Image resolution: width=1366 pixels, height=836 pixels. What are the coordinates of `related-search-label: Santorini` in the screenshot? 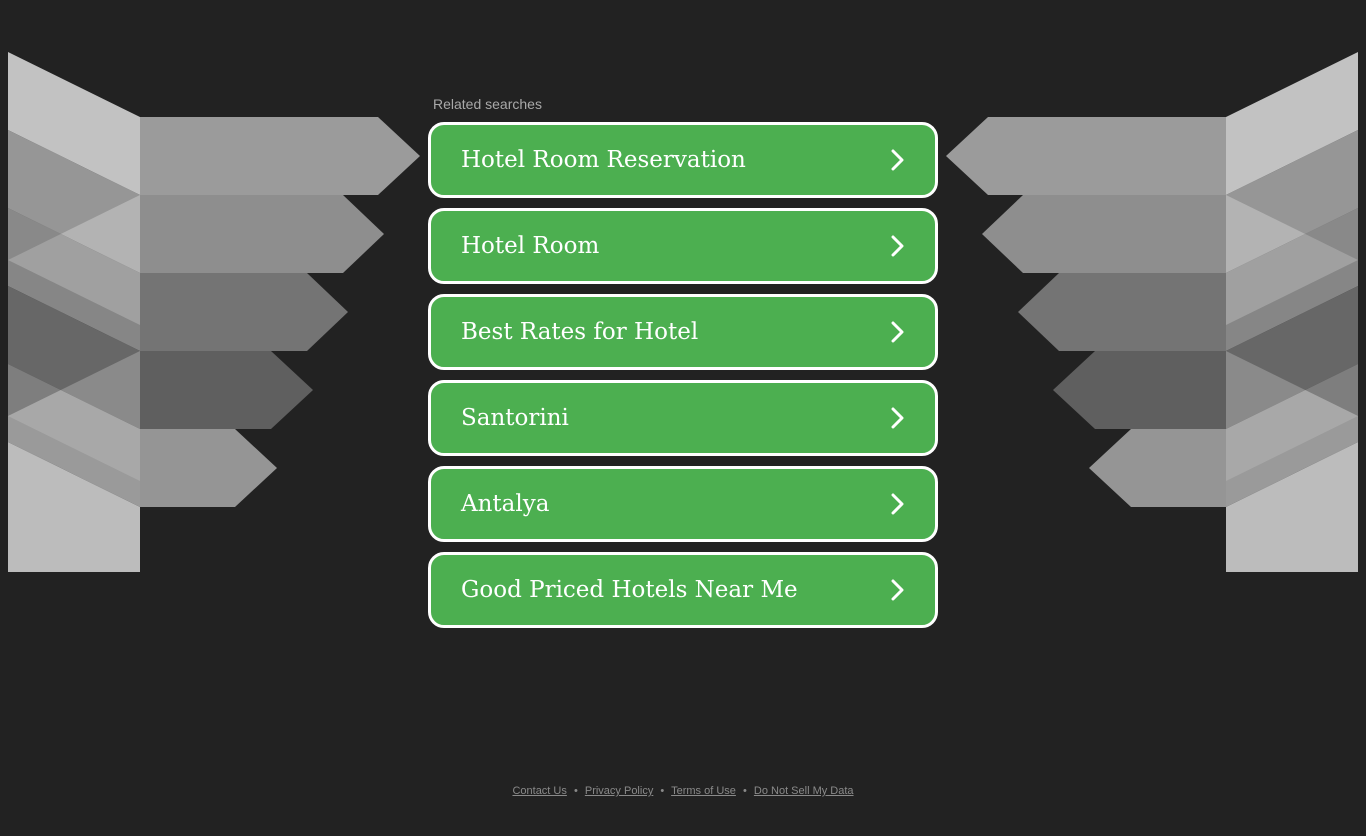 It's located at (515, 418).